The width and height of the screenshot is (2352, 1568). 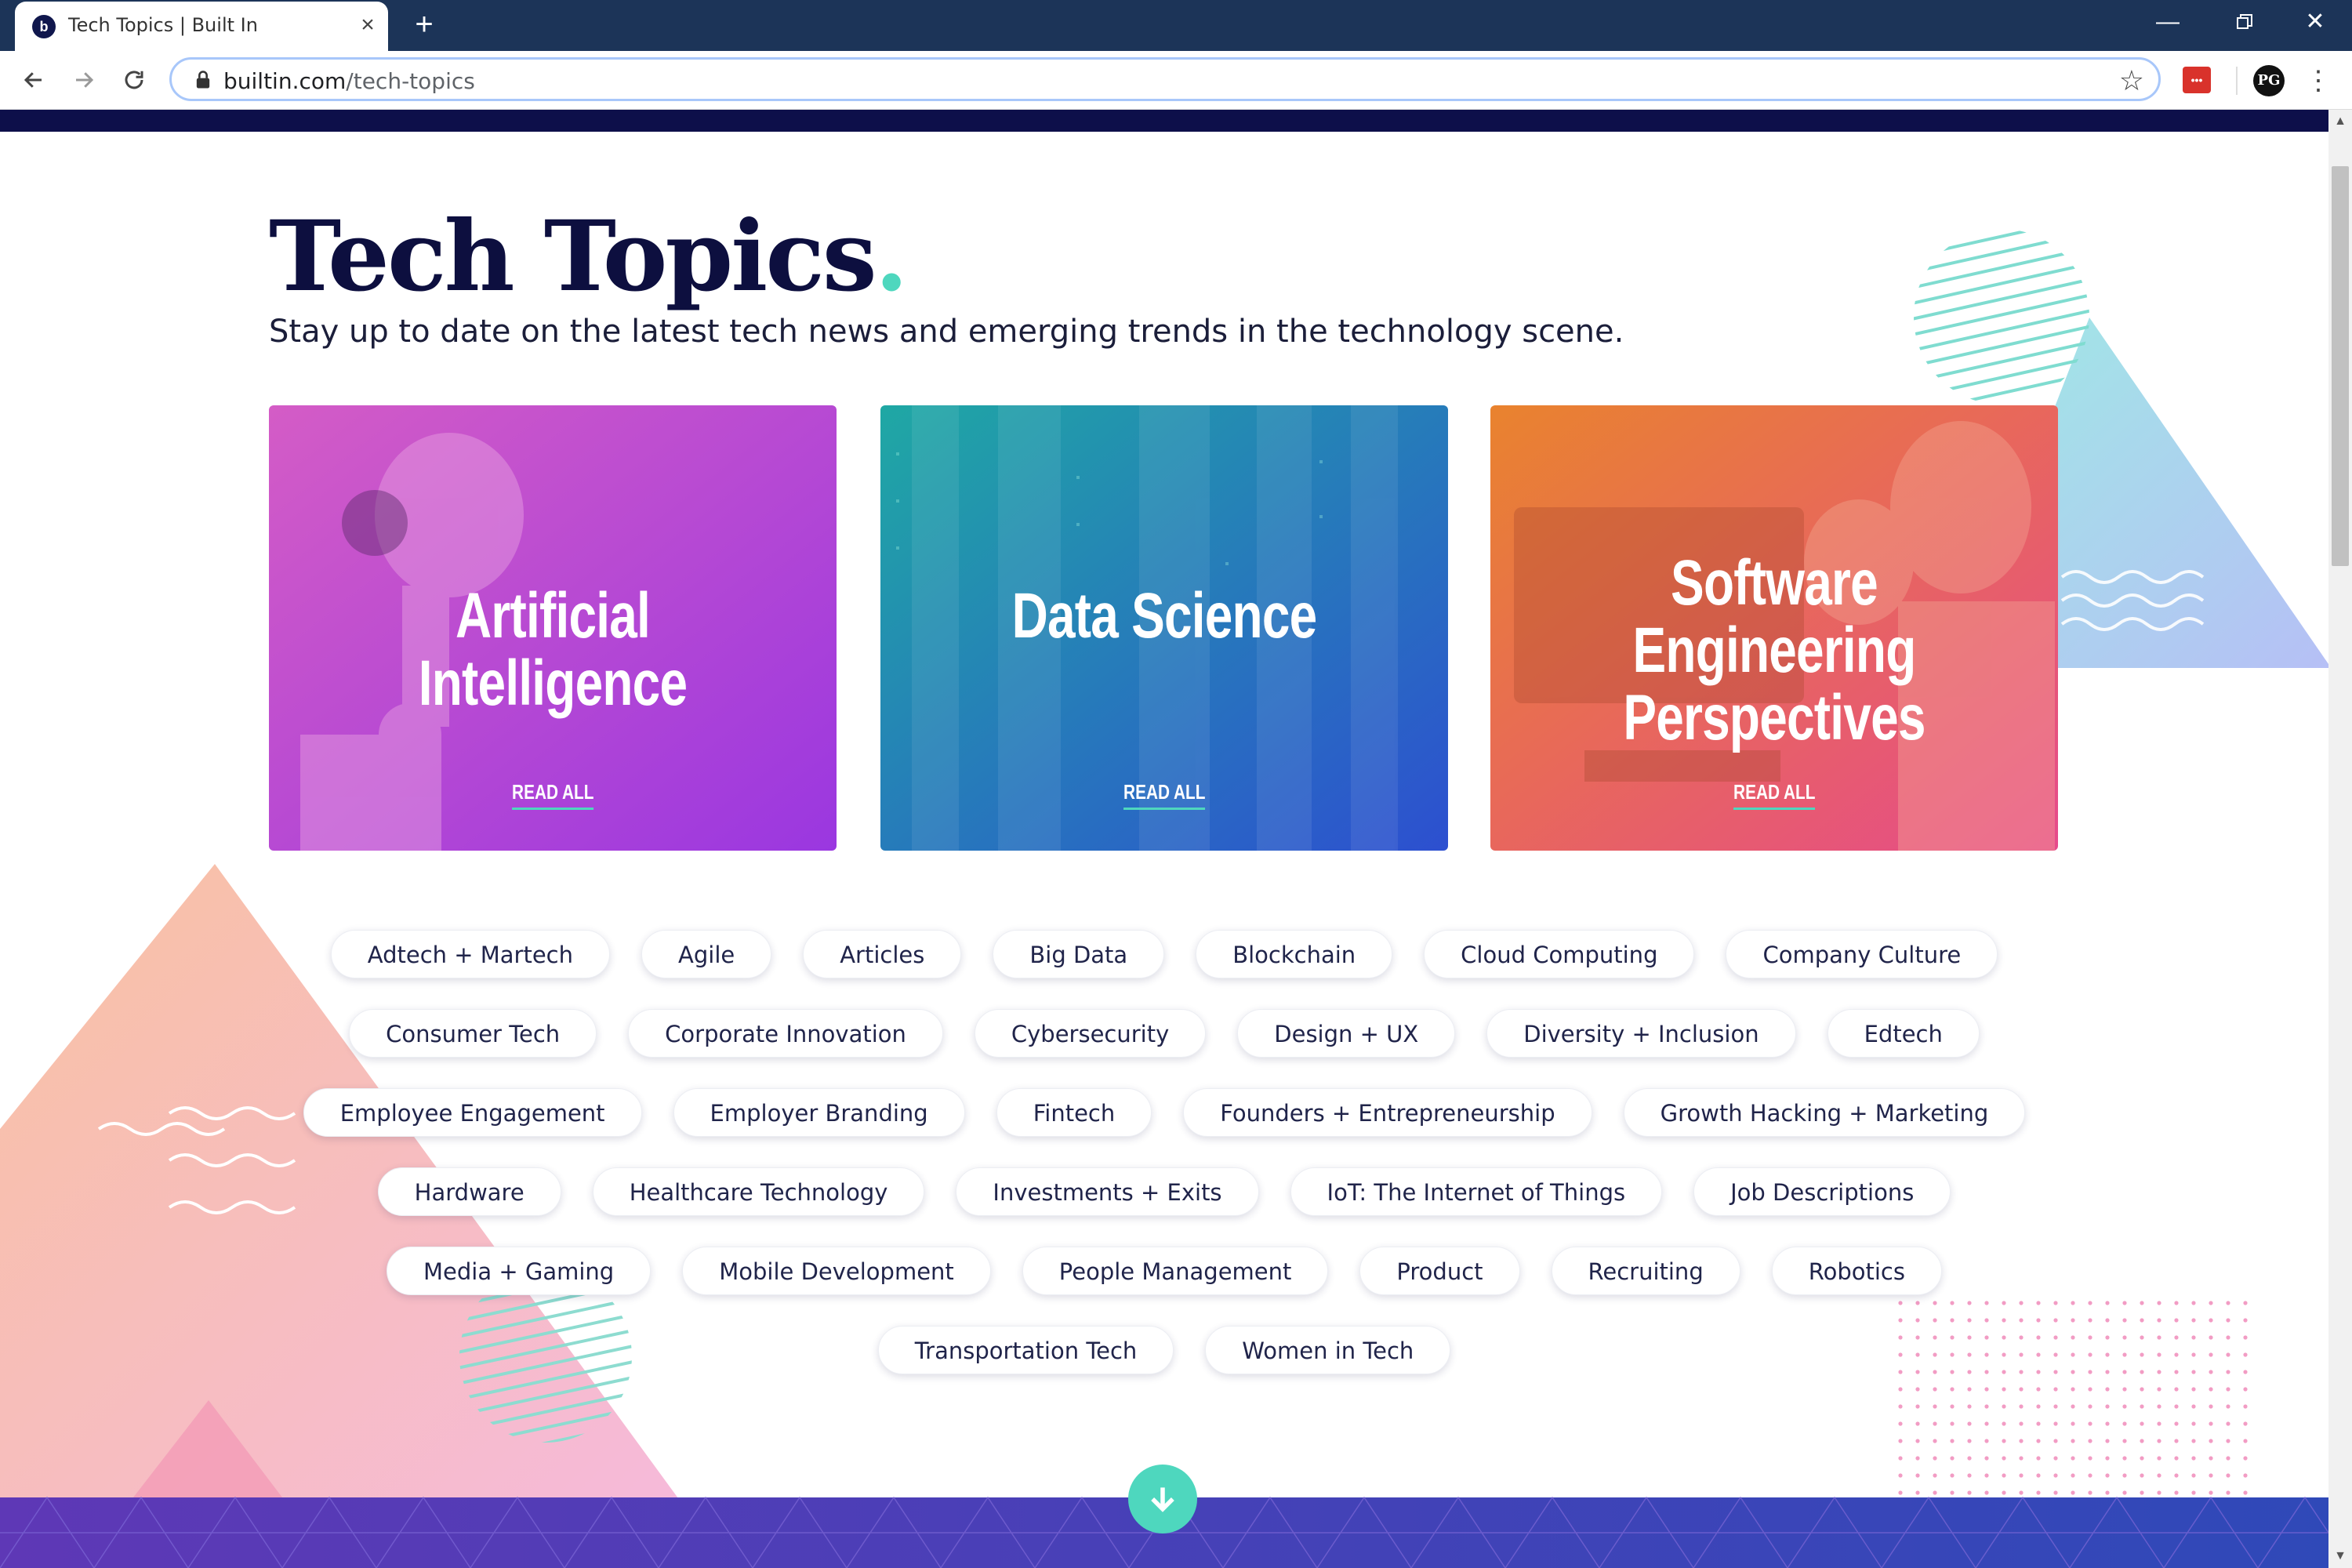 I want to click on topic-tag: Big Data, so click(x=1079, y=954).